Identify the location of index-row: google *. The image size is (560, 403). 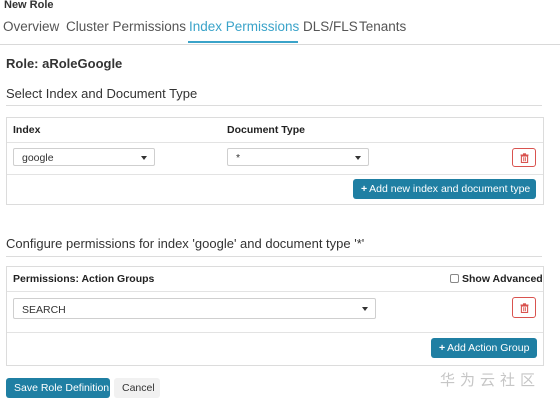
(275, 159).